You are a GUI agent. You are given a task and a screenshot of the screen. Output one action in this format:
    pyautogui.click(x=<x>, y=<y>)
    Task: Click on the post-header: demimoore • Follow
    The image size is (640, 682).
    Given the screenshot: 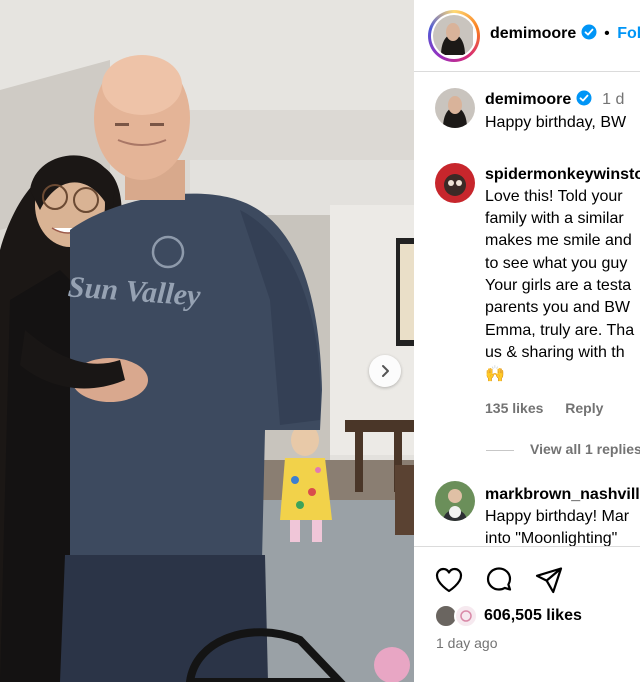 What is the action you would take?
    pyautogui.click(x=527, y=36)
    